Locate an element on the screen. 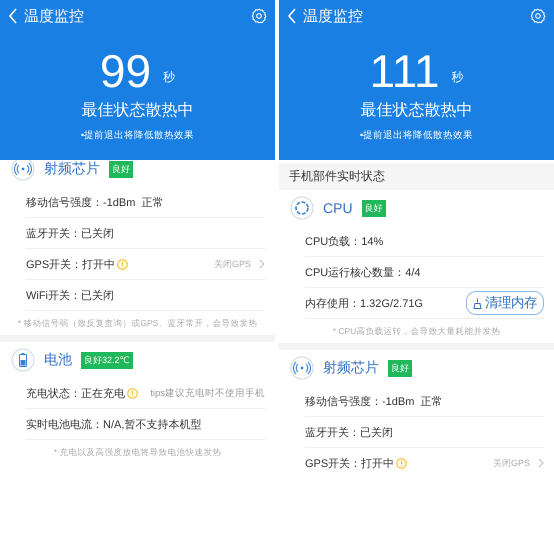  status-text: WiFi开关：已关闭 is located at coordinates (70, 295).